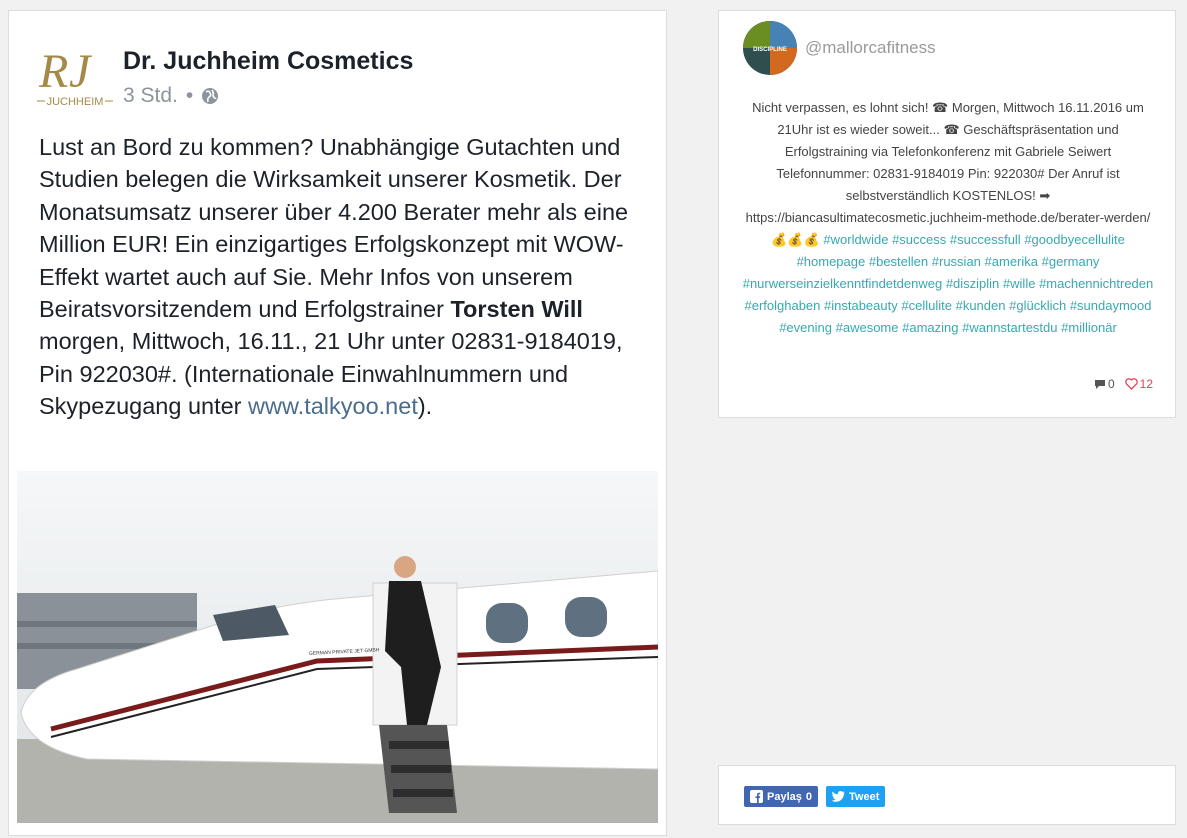 This screenshot has height=838, width=1187. What do you see at coordinates (333, 406) in the screenshot?
I see `post-link: www.talkyoo.net` at bounding box center [333, 406].